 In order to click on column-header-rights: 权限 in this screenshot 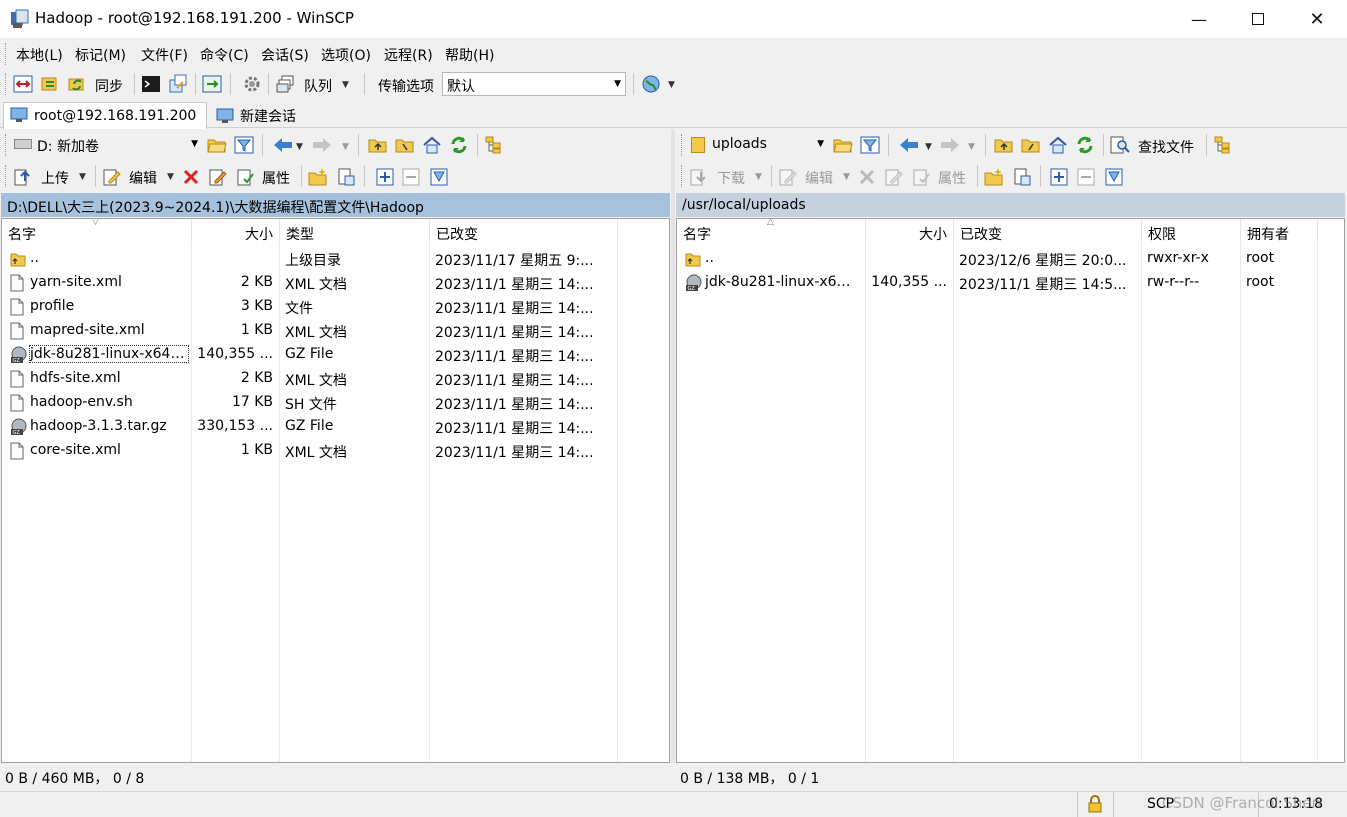, I will do `click(1191, 232)`.